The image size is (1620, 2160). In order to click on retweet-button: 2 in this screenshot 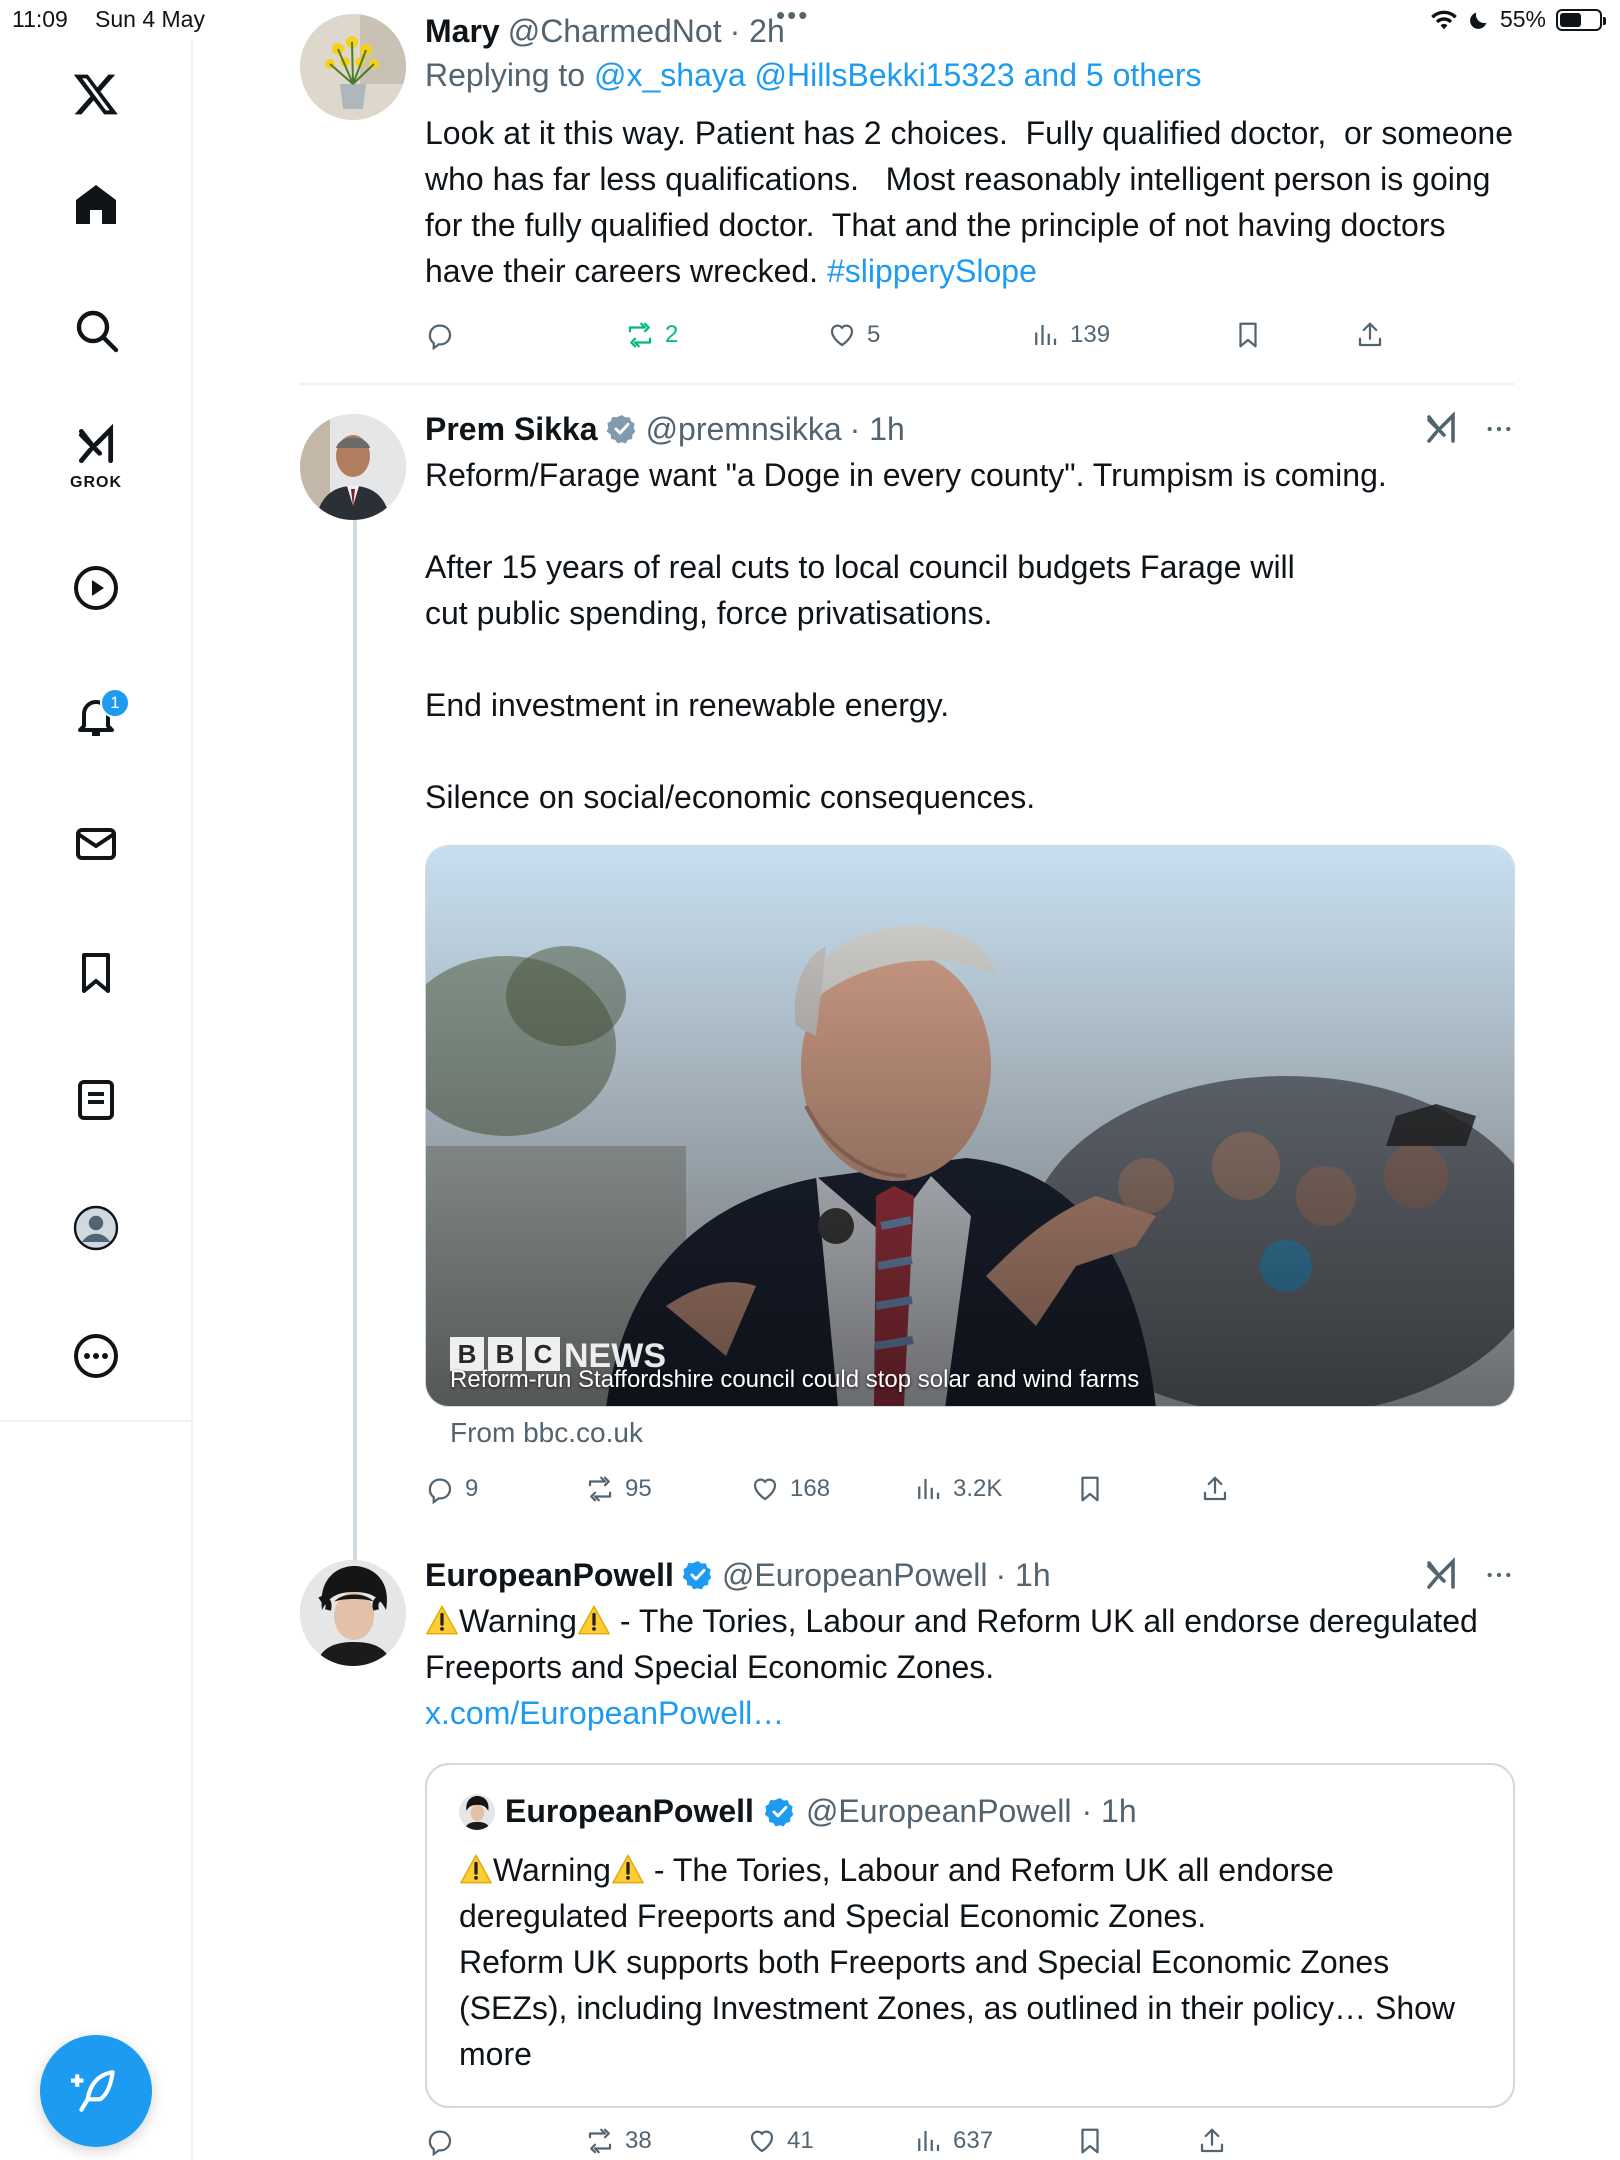, I will do `click(651, 335)`.